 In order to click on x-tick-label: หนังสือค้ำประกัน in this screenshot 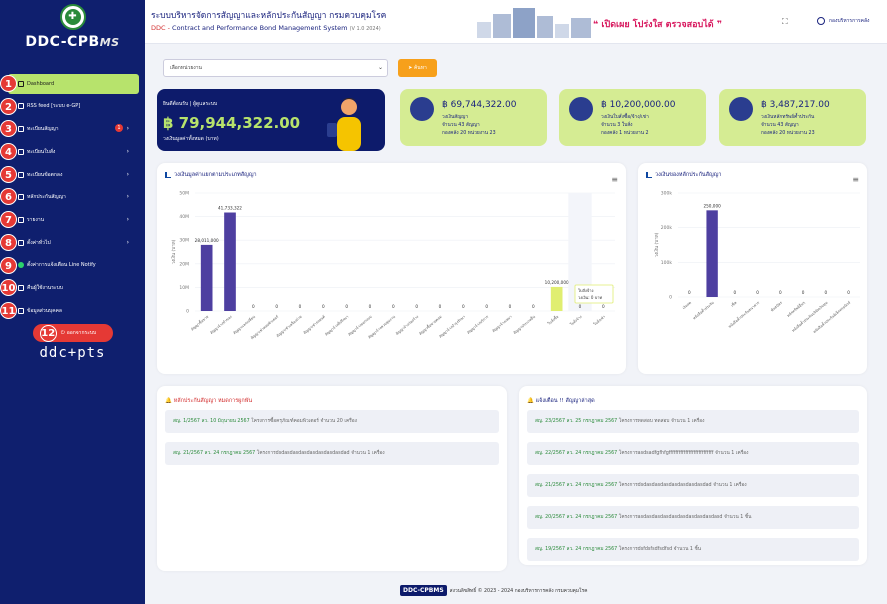, I will do `click(704, 310)`.